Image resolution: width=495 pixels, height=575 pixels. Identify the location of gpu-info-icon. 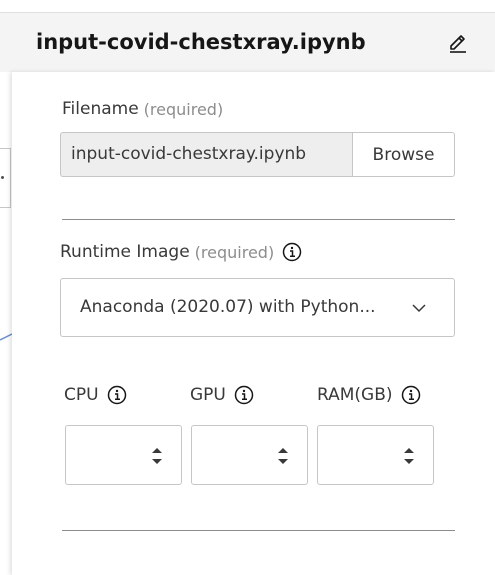
(244, 395).